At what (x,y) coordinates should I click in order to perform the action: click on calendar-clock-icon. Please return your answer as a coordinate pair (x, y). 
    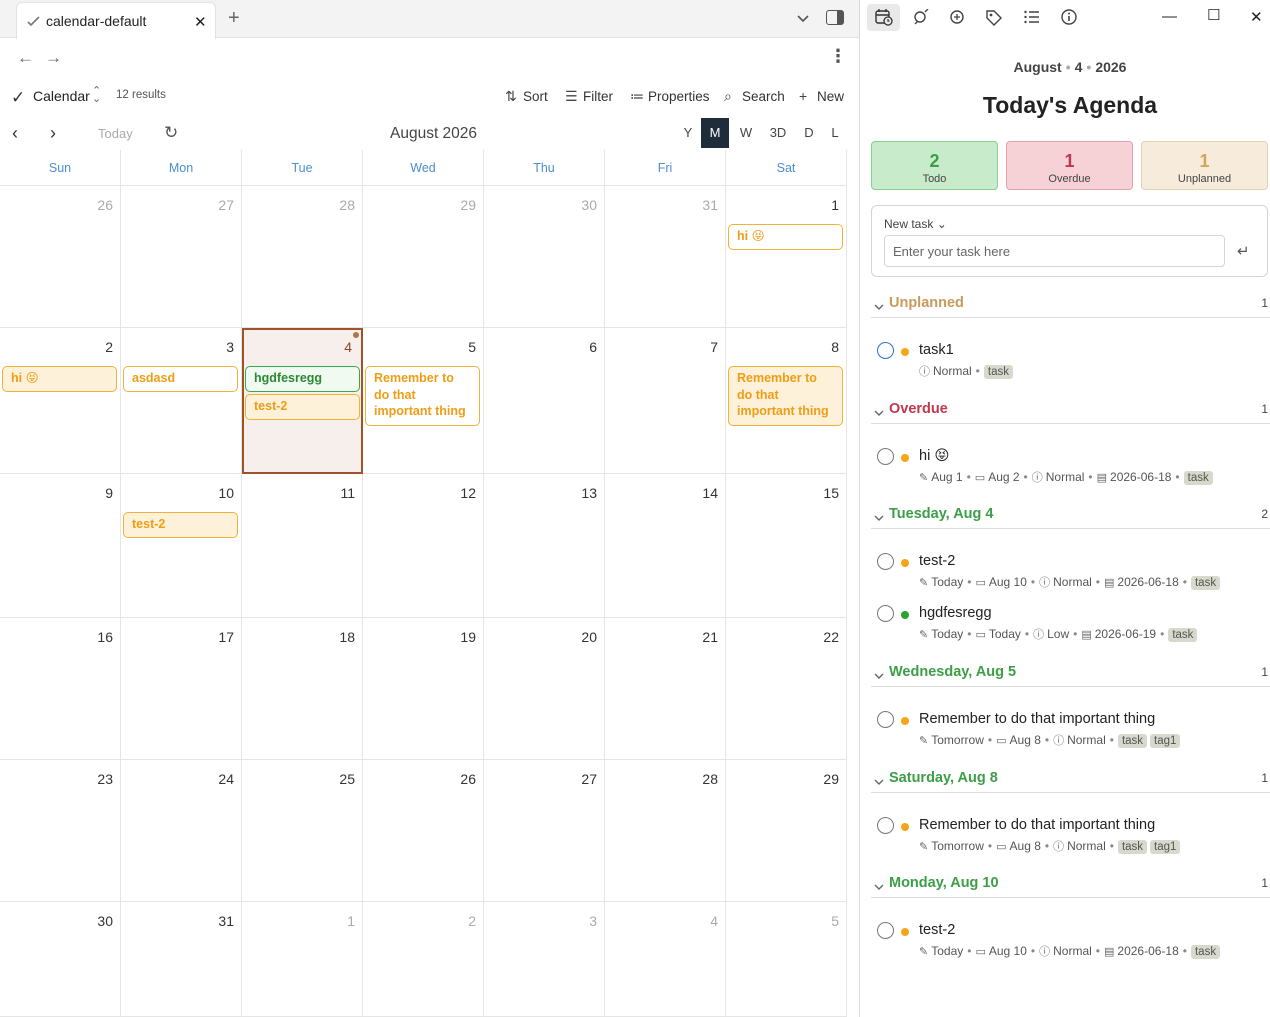
    Looking at the image, I should click on (883, 17).